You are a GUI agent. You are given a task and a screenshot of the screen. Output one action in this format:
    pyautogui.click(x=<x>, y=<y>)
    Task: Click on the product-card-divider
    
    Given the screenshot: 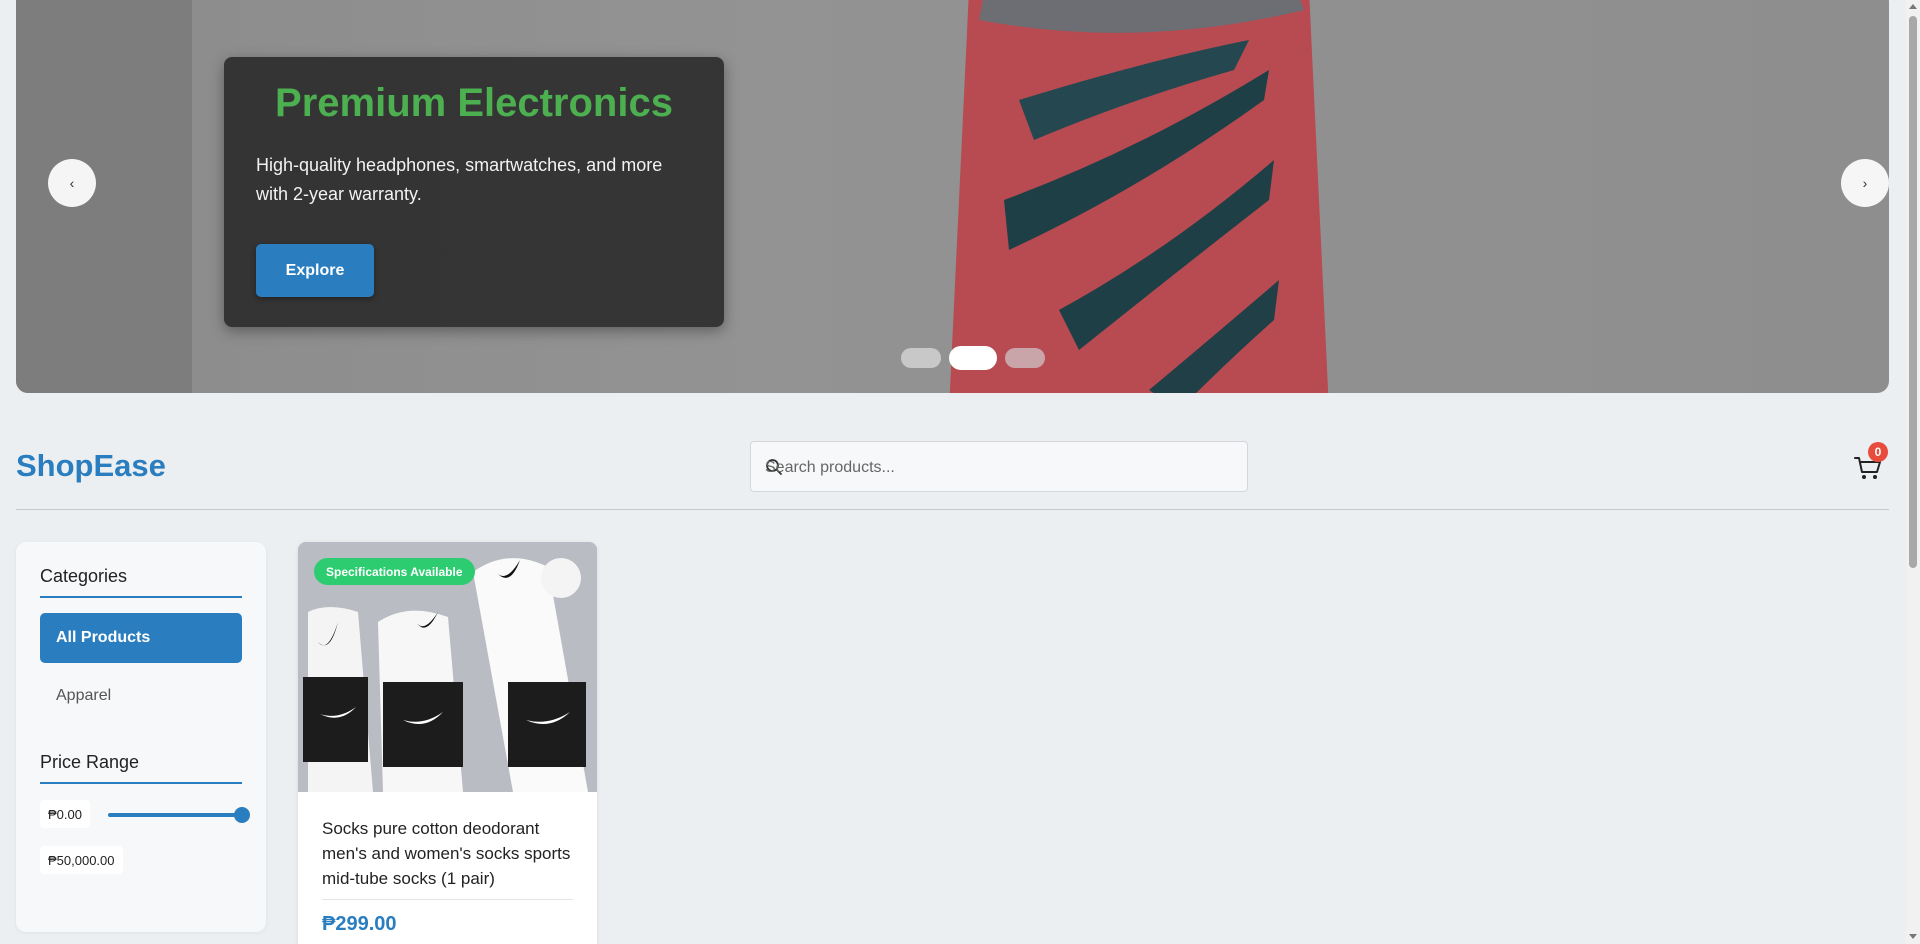 What is the action you would take?
    pyautogui.click(x=447, y=899)
    